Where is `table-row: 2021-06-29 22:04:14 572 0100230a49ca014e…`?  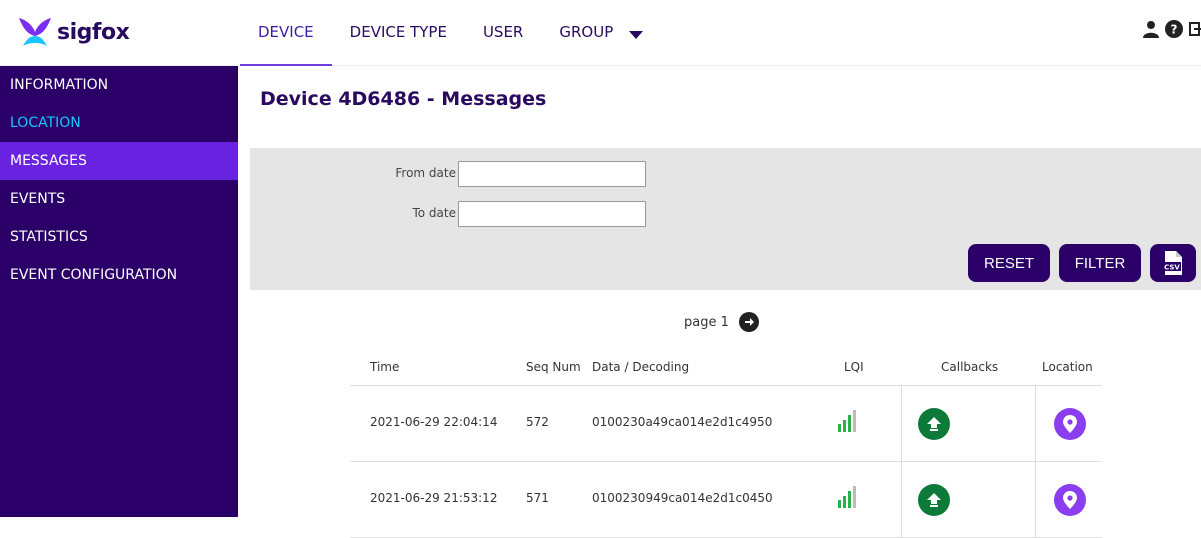 table-row: 2021-06-29 22:04:14 572 0100230a49ca014e… is located at coordinates (726, 424).